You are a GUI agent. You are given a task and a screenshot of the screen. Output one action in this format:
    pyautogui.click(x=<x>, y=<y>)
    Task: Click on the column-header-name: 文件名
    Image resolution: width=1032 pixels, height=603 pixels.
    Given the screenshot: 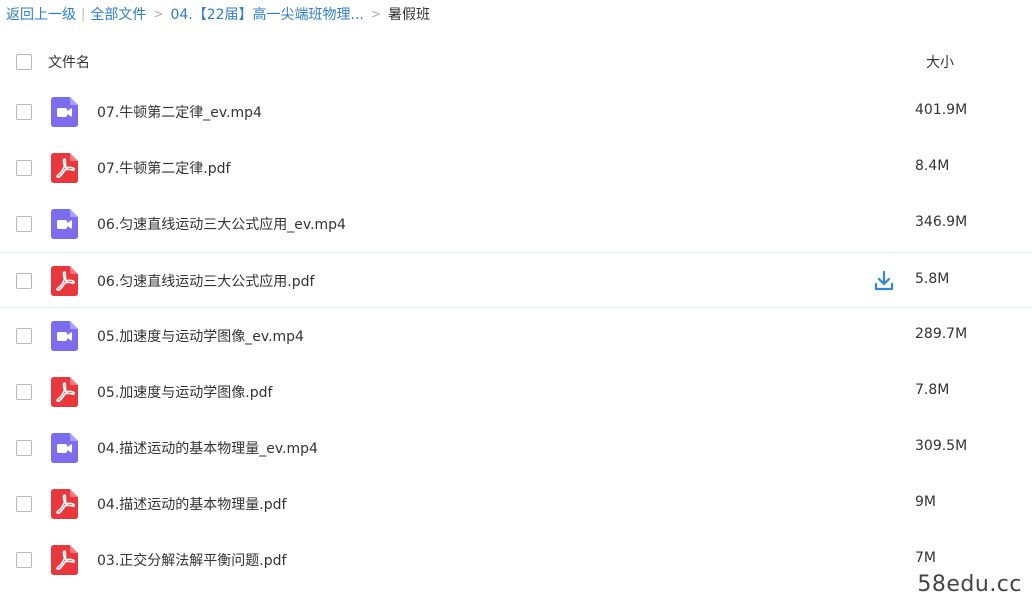 What is the action you would take?
    pyautogui.click(x=69, y=62)
    